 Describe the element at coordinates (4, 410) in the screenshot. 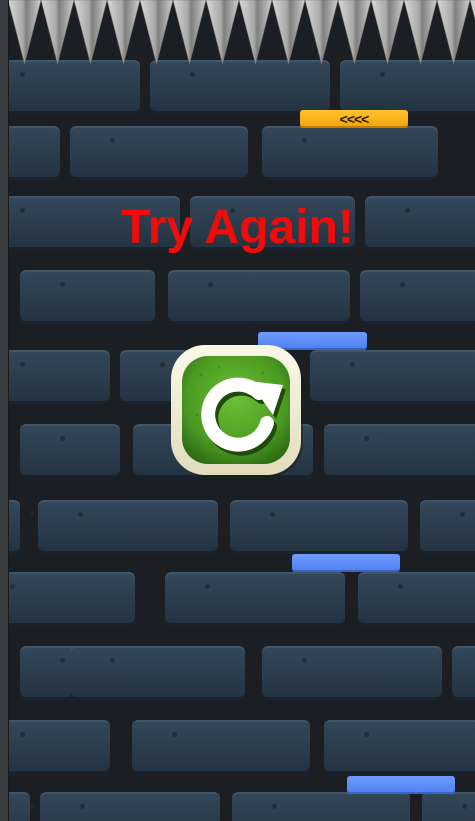

I see `left-border` at that location.